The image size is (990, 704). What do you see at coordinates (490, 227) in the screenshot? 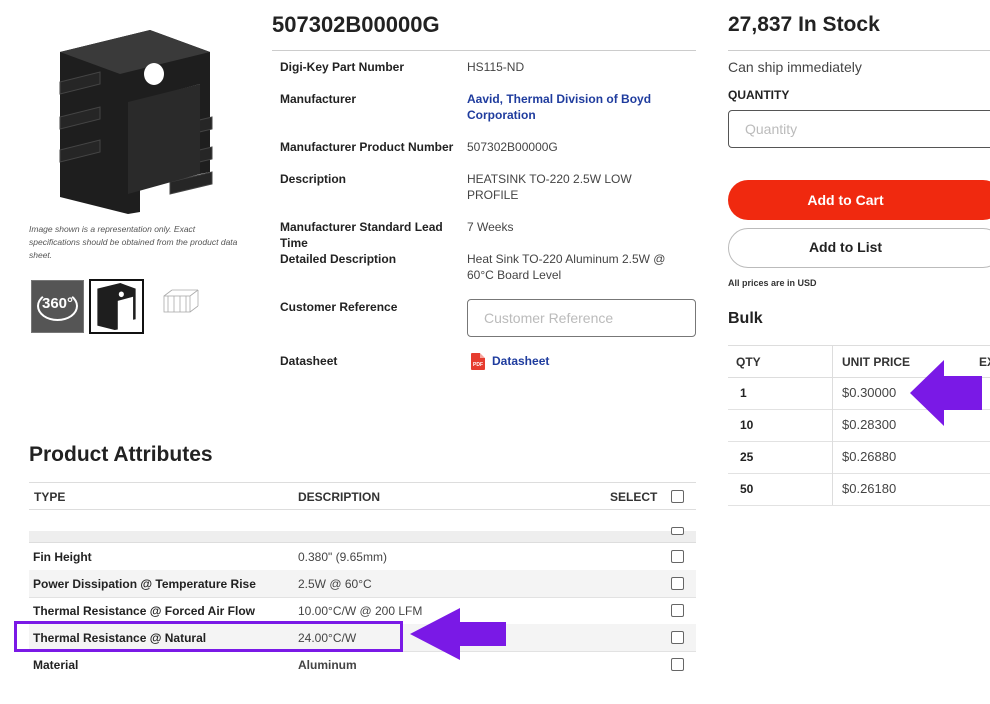
I see `lead-time-value: 7 Weeks` at bounding box center [490, 227].